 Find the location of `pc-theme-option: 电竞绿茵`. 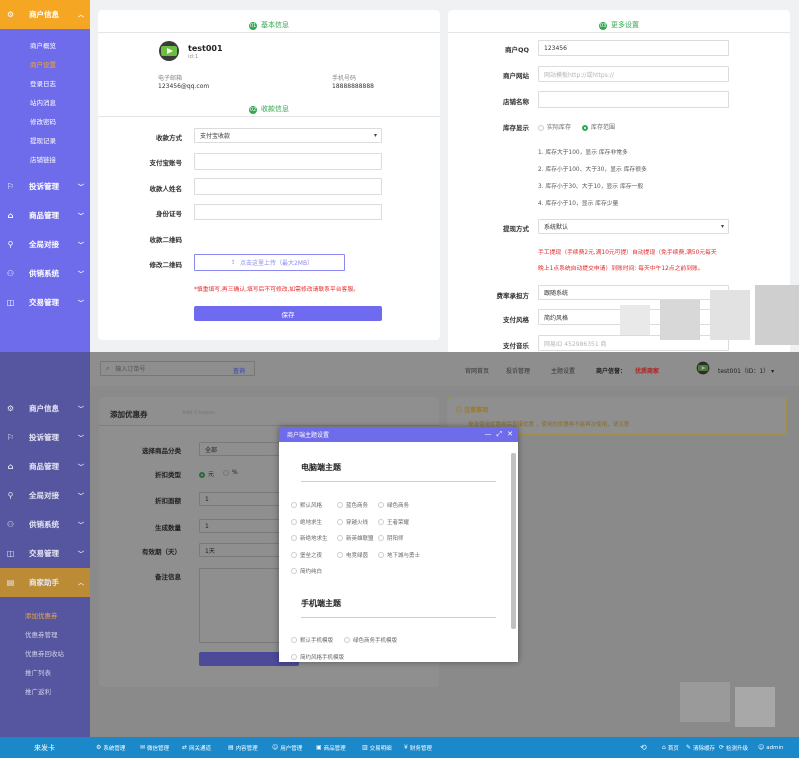

pc-theme-option: 电竞绿茵 is located at coordinates (352, 555).